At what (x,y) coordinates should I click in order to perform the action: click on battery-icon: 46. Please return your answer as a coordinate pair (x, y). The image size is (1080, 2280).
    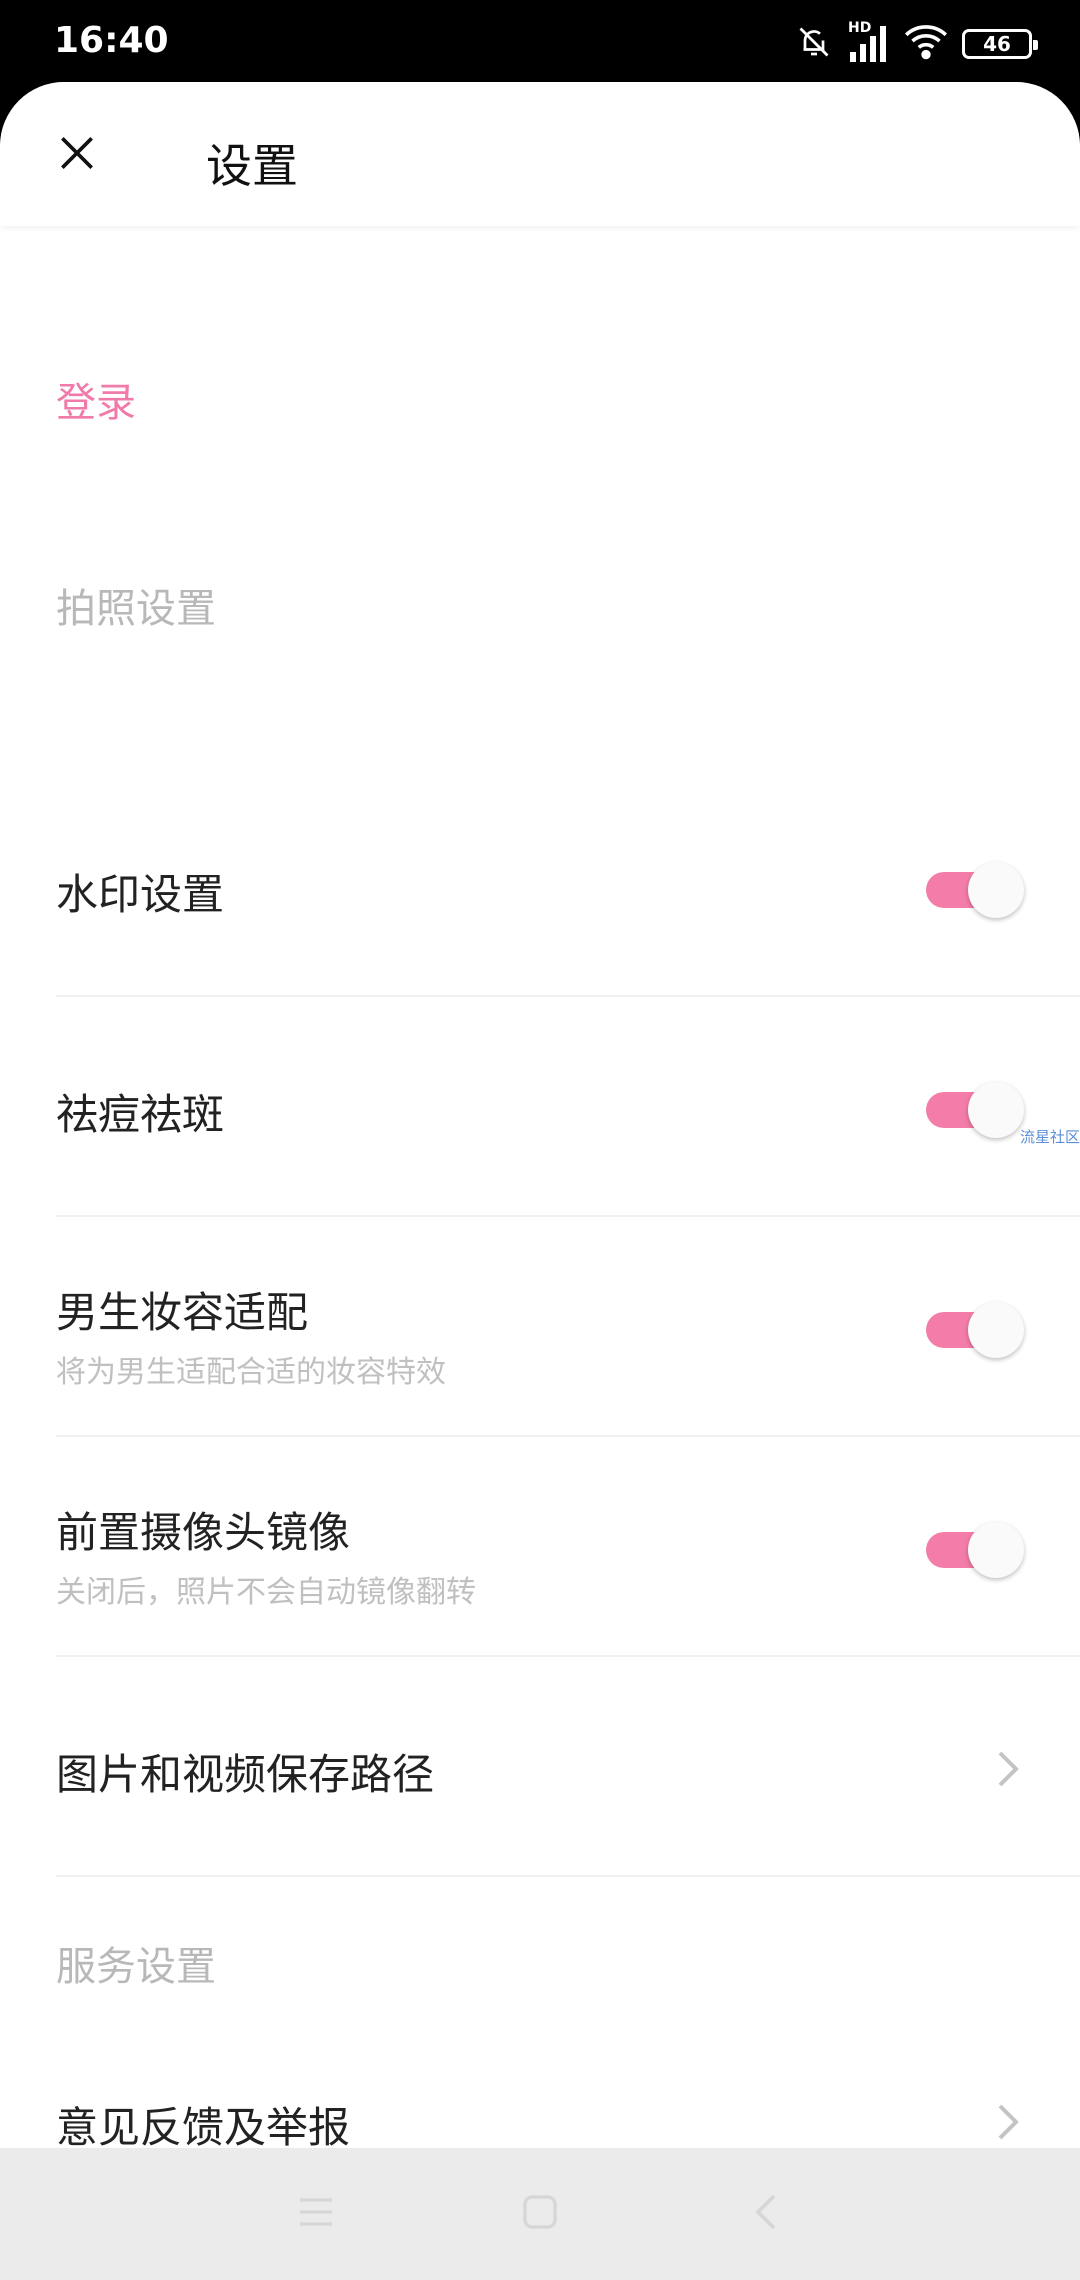
    Looking at the image, I should click on (1000, 44).